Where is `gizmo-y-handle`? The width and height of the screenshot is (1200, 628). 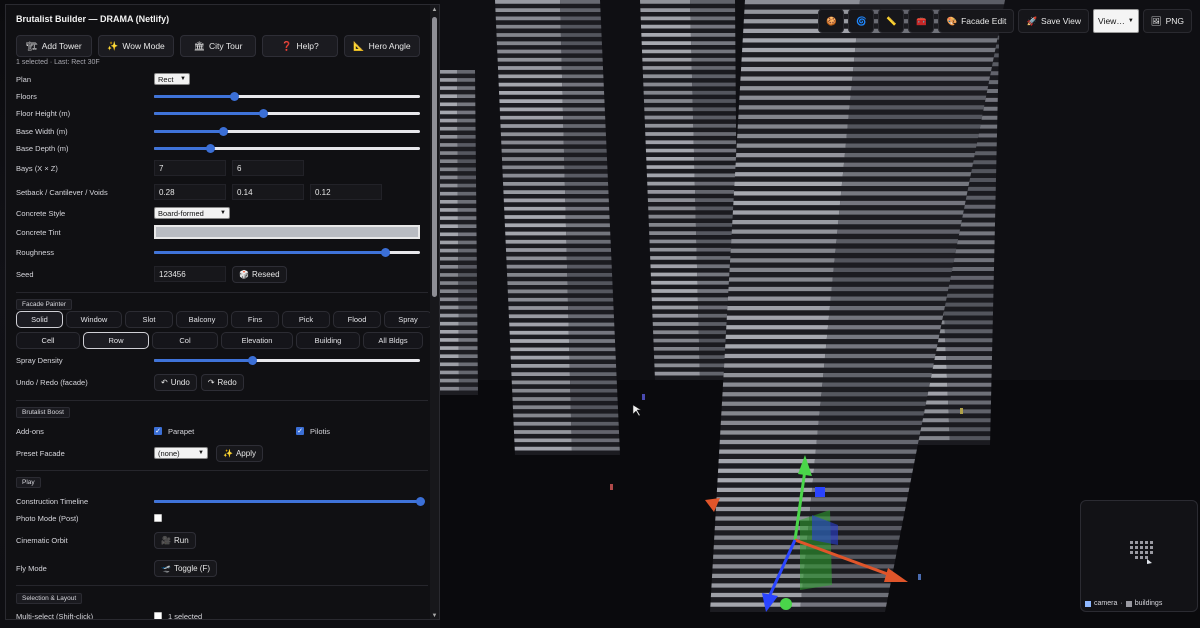 gizmo-y-handle is located at coordinates (786, 604).